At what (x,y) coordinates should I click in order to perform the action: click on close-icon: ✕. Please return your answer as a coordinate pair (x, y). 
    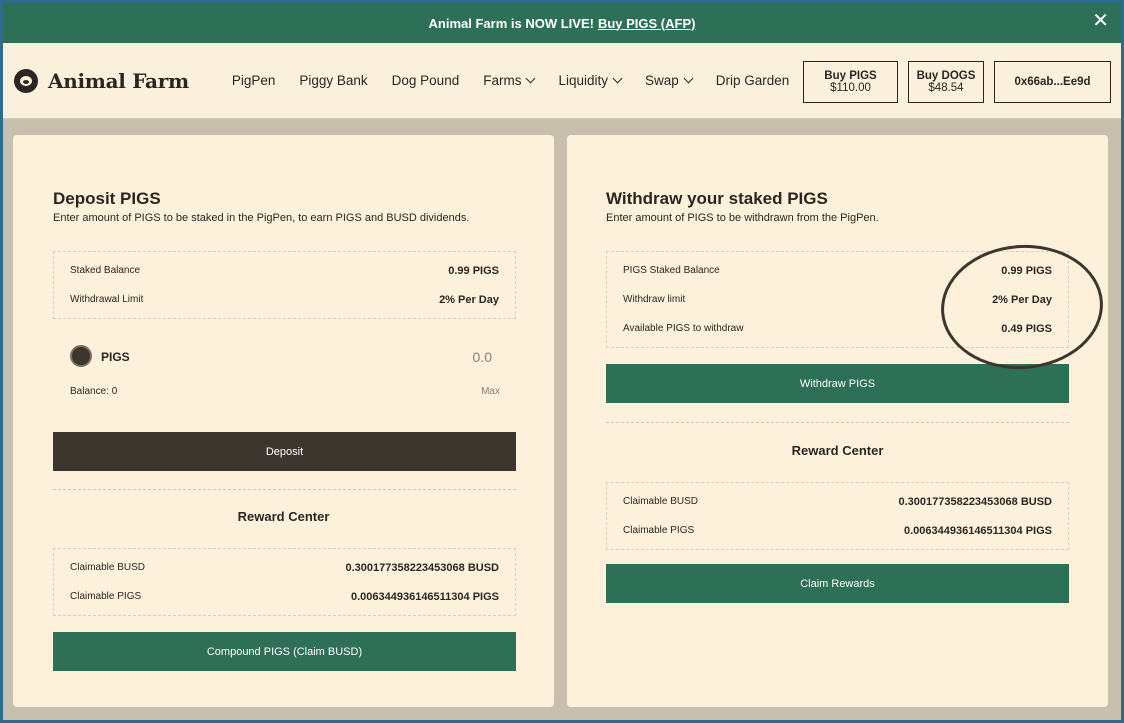
    Looking at the image, I should click on (1100, 21).